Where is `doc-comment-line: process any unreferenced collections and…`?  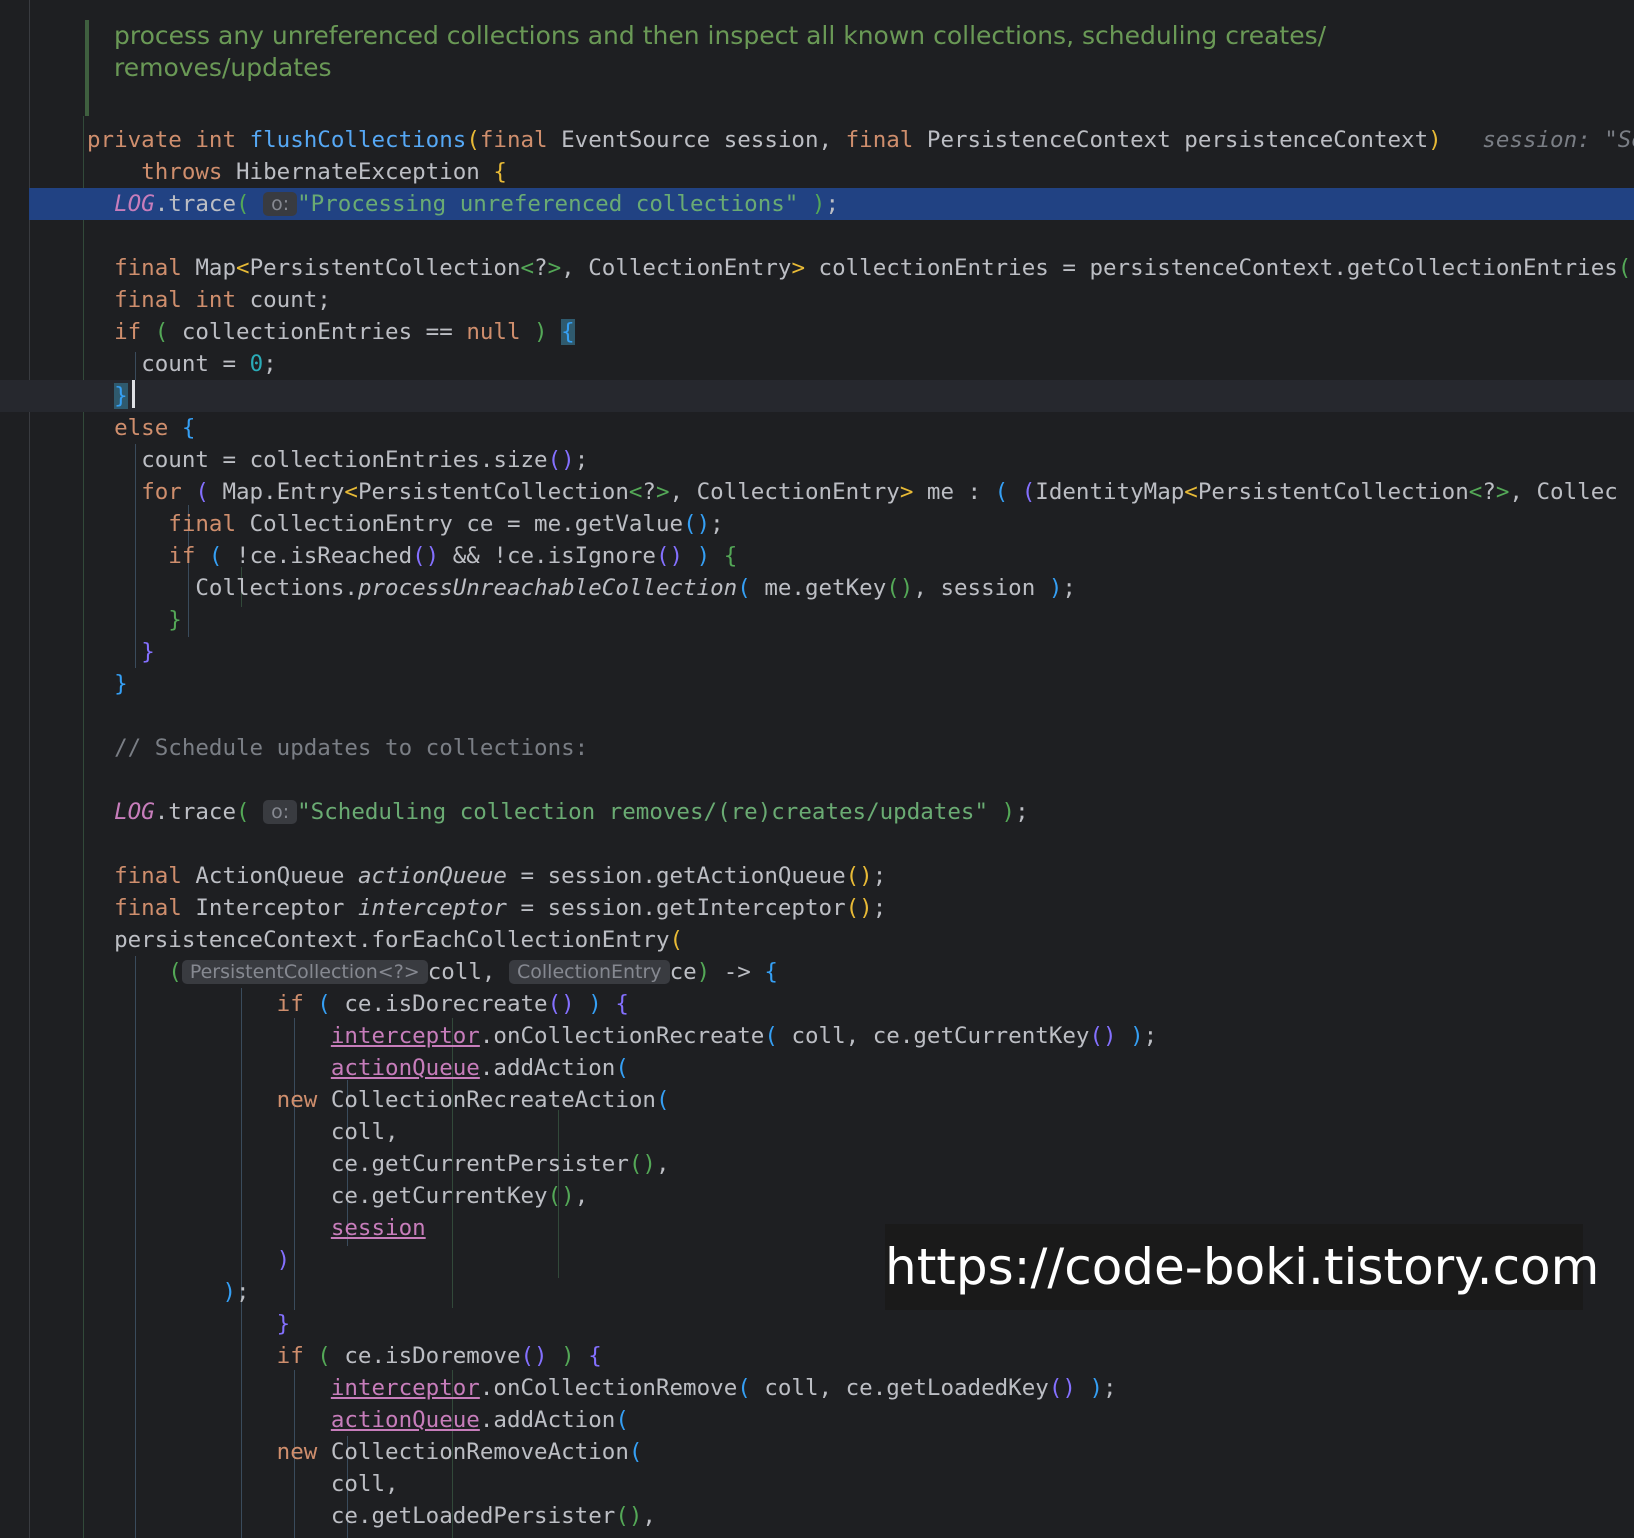
doc-comment-line: process any unreferenced collections and… is located at coordinates (720, 35).